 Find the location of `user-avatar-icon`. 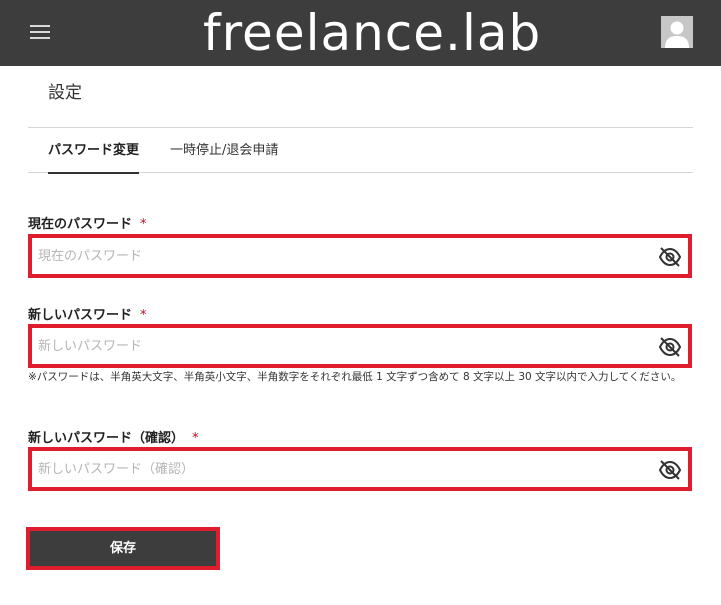

user-avatar-icon is located at coordinates (677, 32).